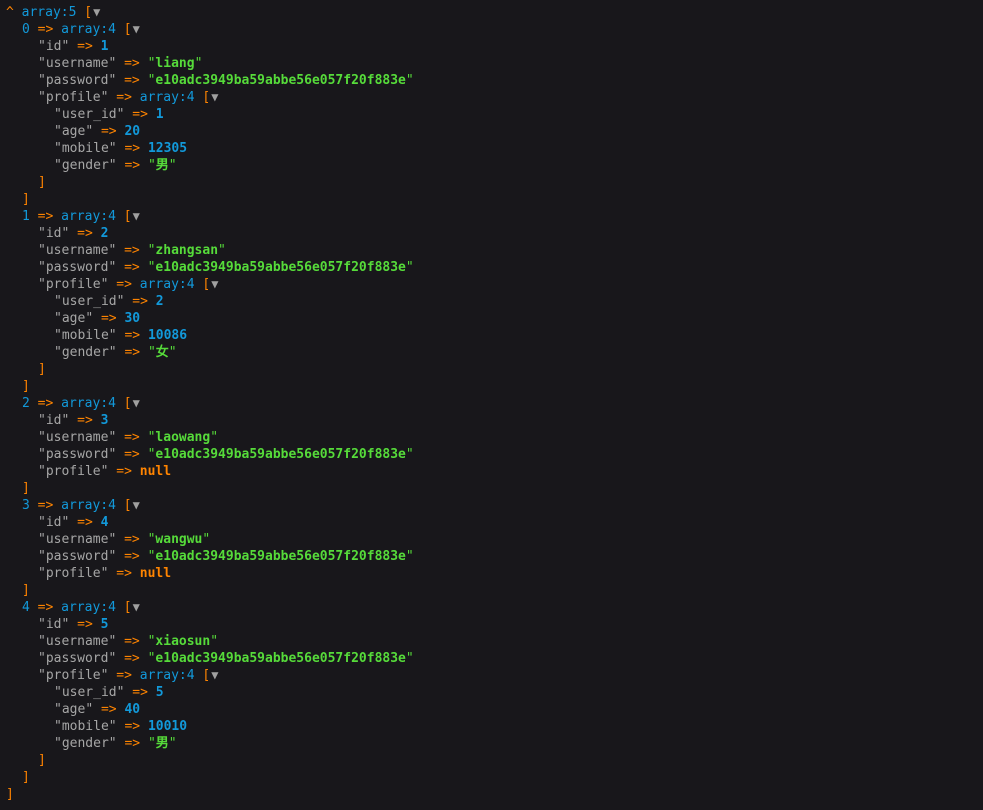 This screenshot has height=810, width=983. What do you see at coordinates (73, 709) in the screenshot?
I see `key-name: age` at bounding box center [73, 709].